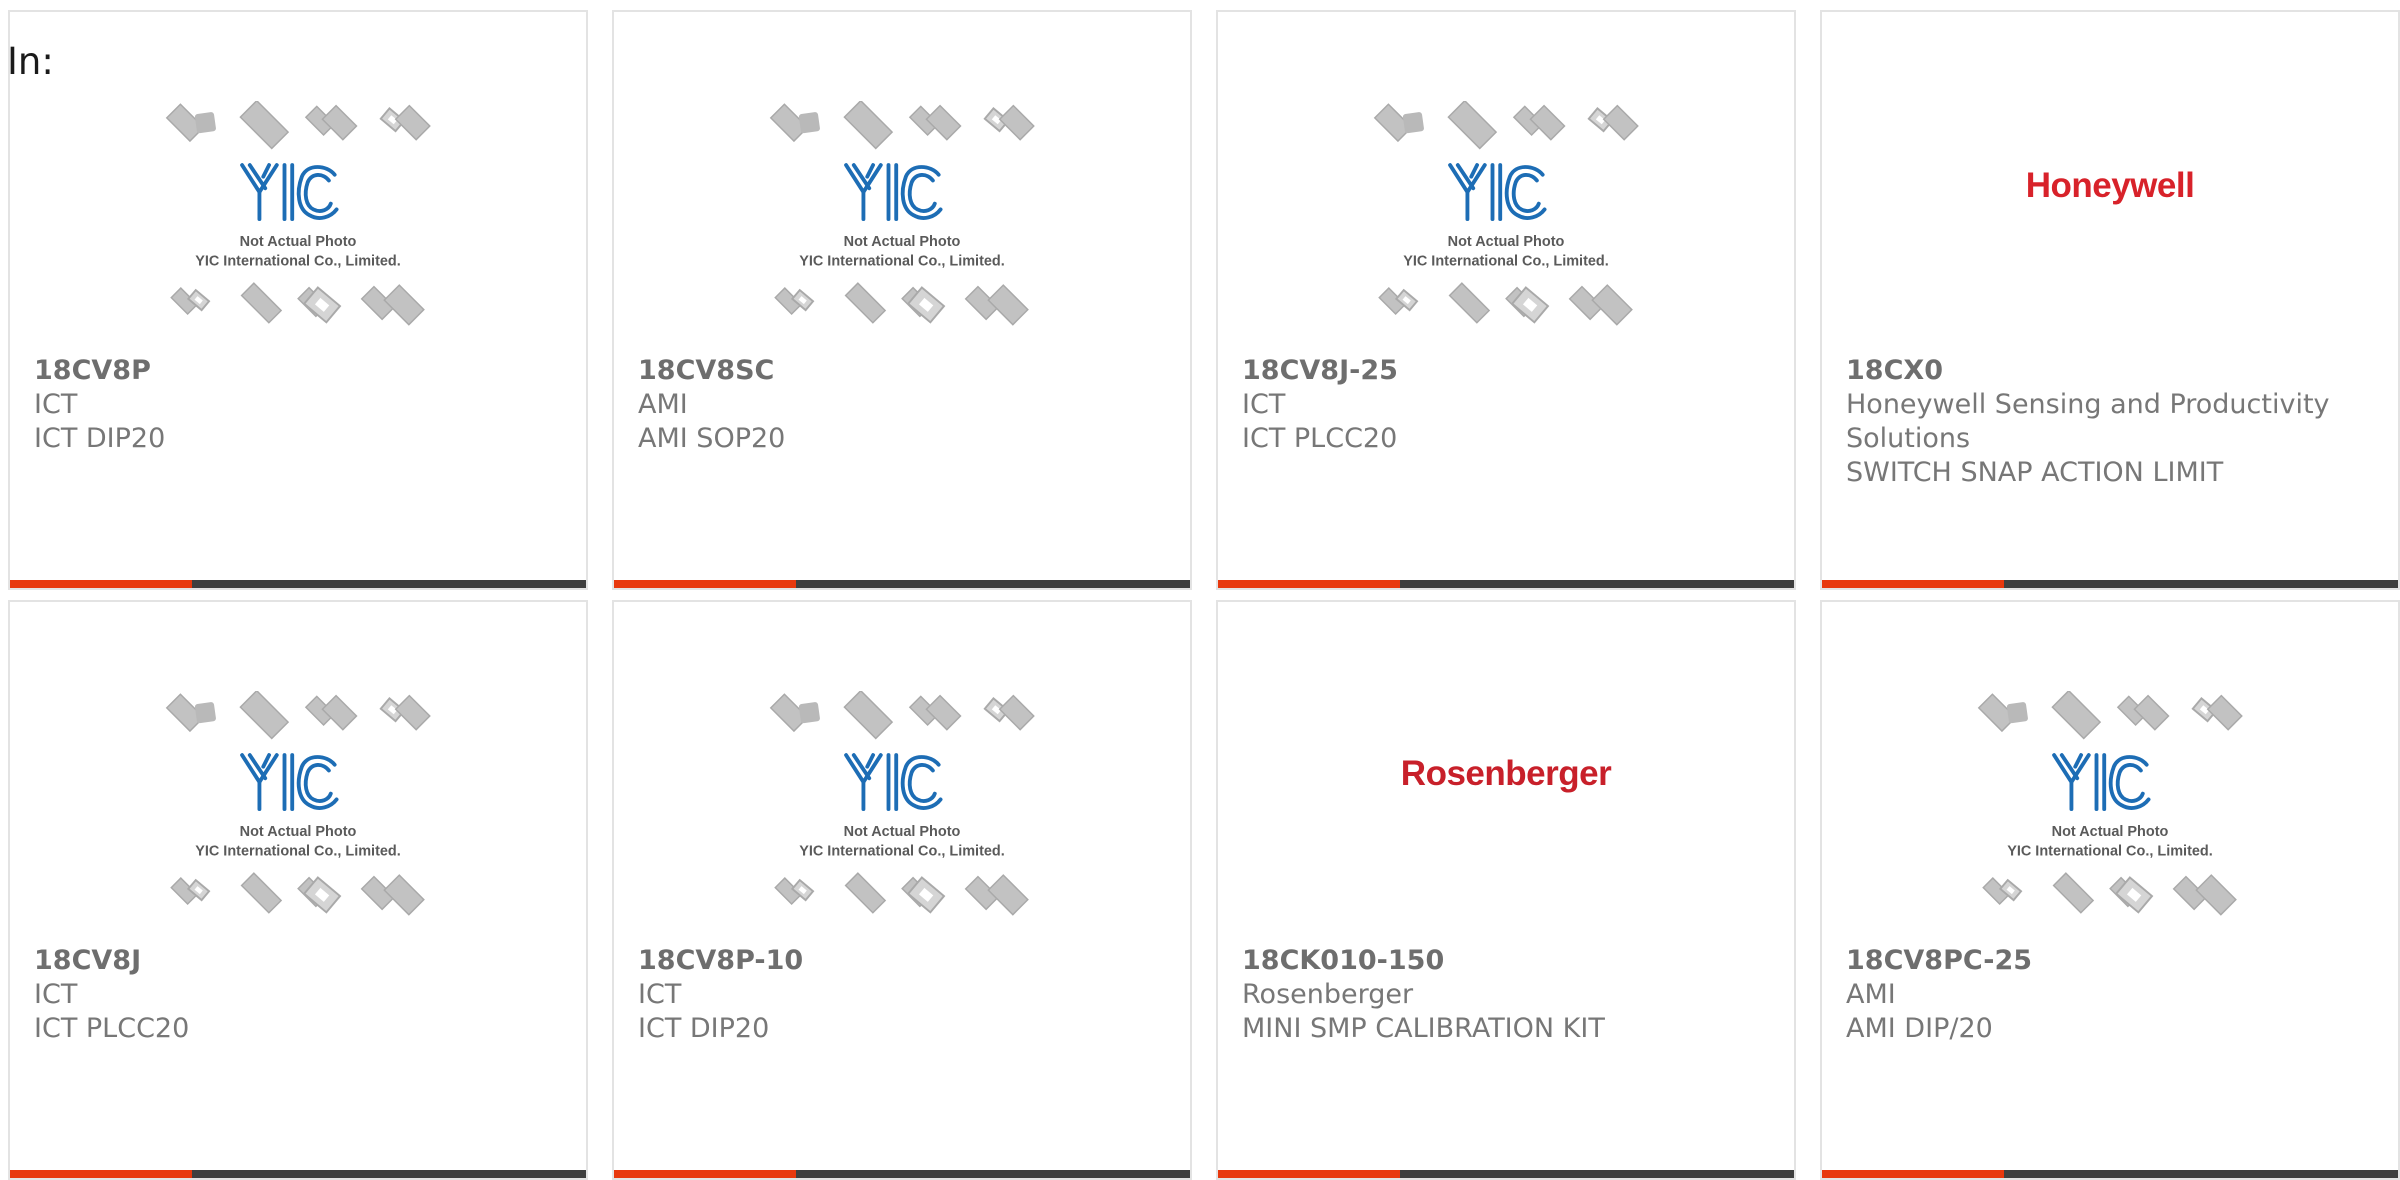 The height and width of the screenshot is (1180, 2400). Describe the element at coordinates (902, 961) in the screenshot. I see `part-number: 18CV8P-10` at that location.